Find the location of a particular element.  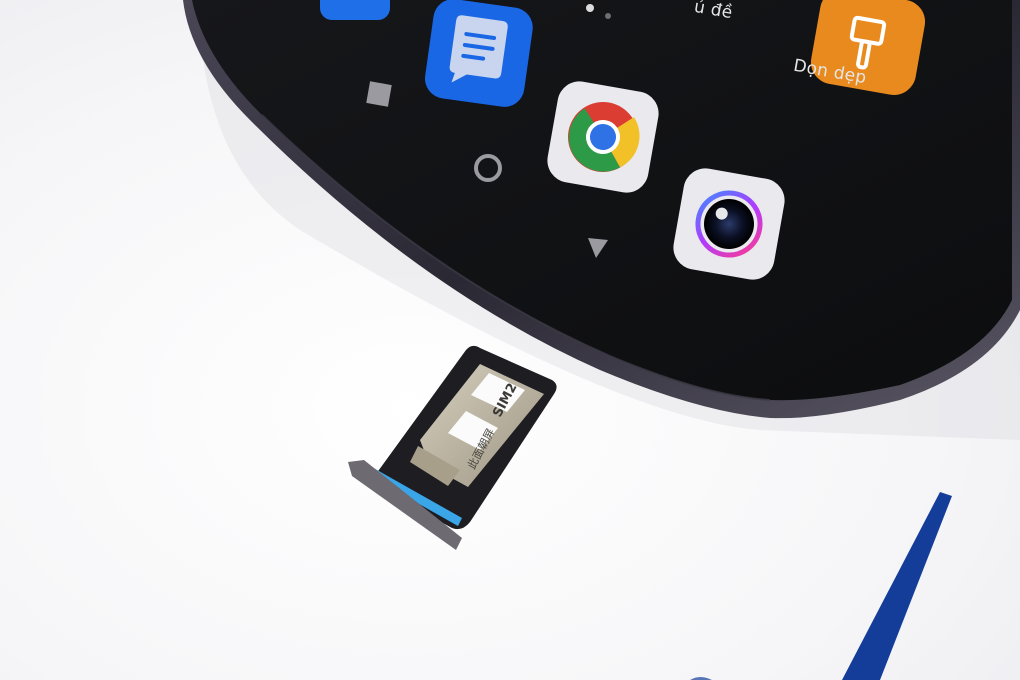

camera-app-icon is located at coordinates (729, 224).